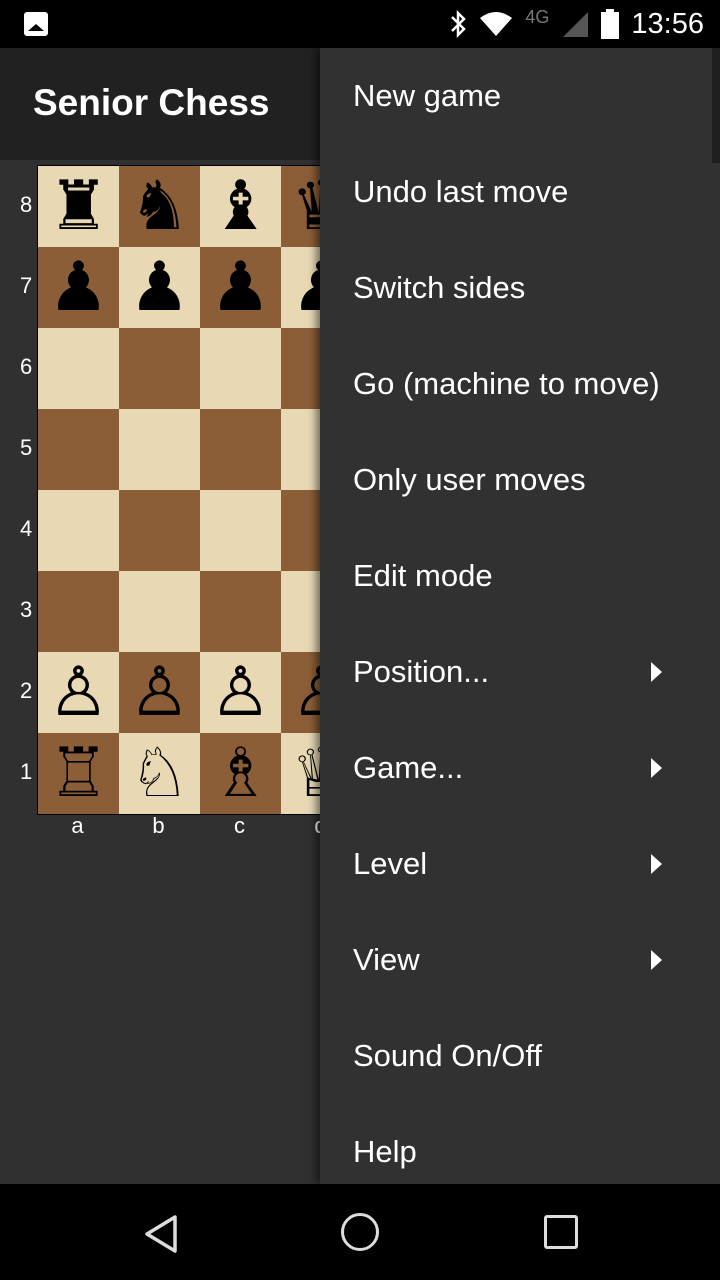  I want to click on menu-item-go-machine-to-move: Go (machine to move), so click(516, 384).